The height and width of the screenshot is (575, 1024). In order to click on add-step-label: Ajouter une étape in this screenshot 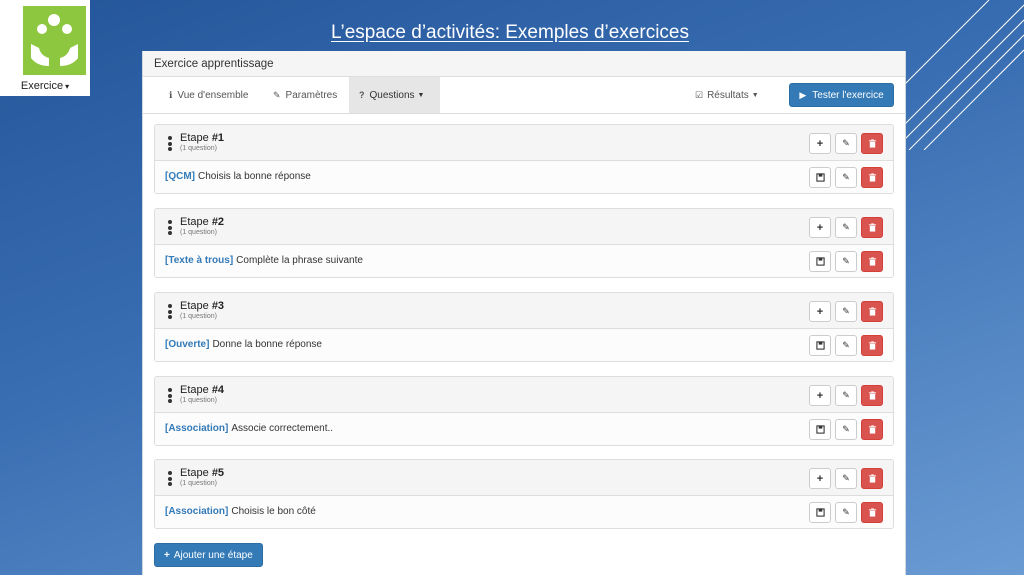, I will do `click(213, 555)`.